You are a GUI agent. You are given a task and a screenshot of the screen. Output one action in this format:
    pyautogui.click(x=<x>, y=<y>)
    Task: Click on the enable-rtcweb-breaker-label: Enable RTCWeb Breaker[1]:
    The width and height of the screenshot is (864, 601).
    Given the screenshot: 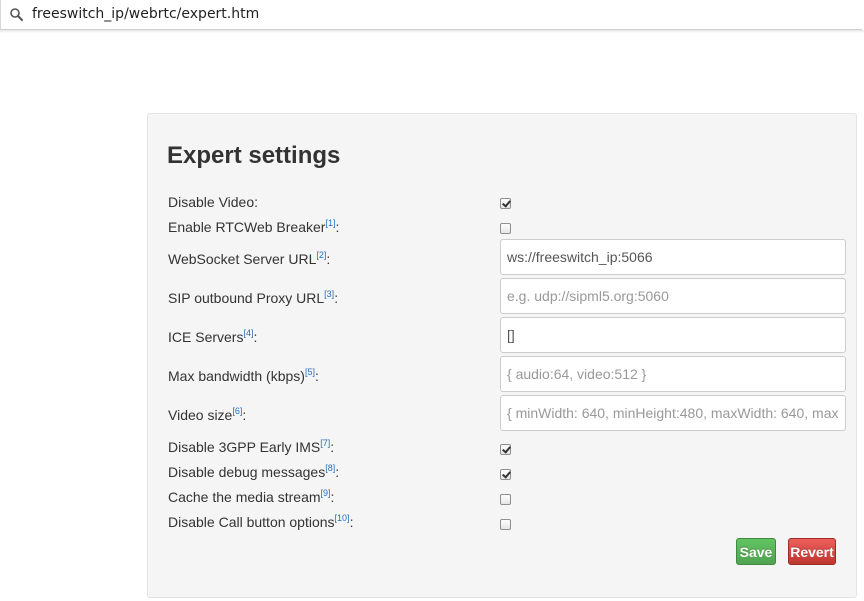 What is the action you would take?
    pyautogui.click(x=254, y=226)
    